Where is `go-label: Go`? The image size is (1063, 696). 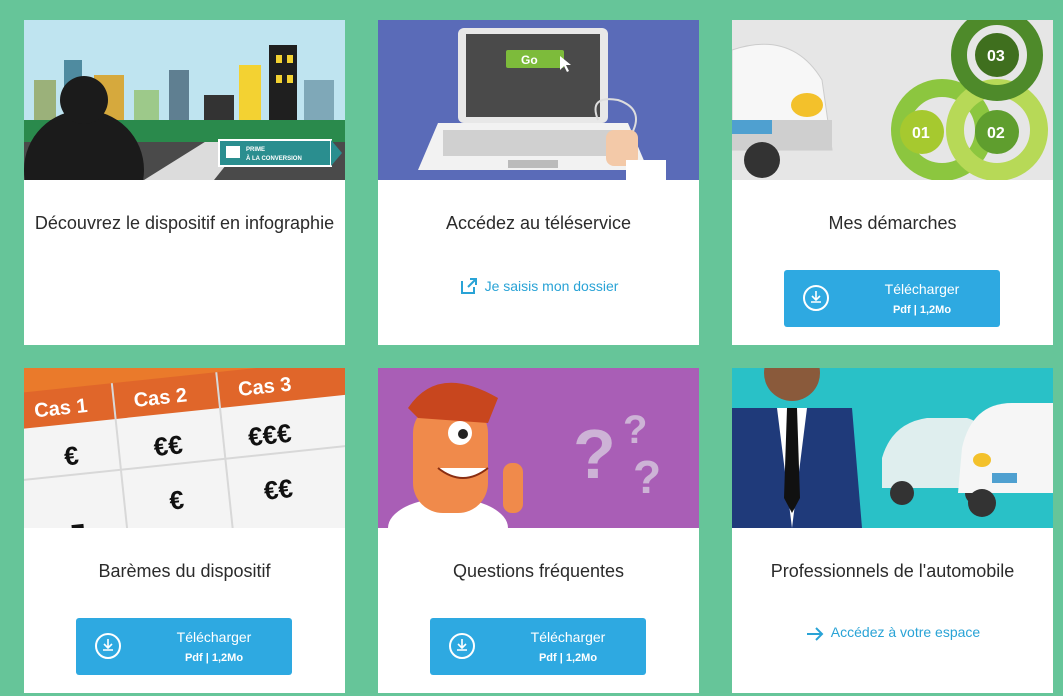
go-label: Go is located at coordinates (529, 60).